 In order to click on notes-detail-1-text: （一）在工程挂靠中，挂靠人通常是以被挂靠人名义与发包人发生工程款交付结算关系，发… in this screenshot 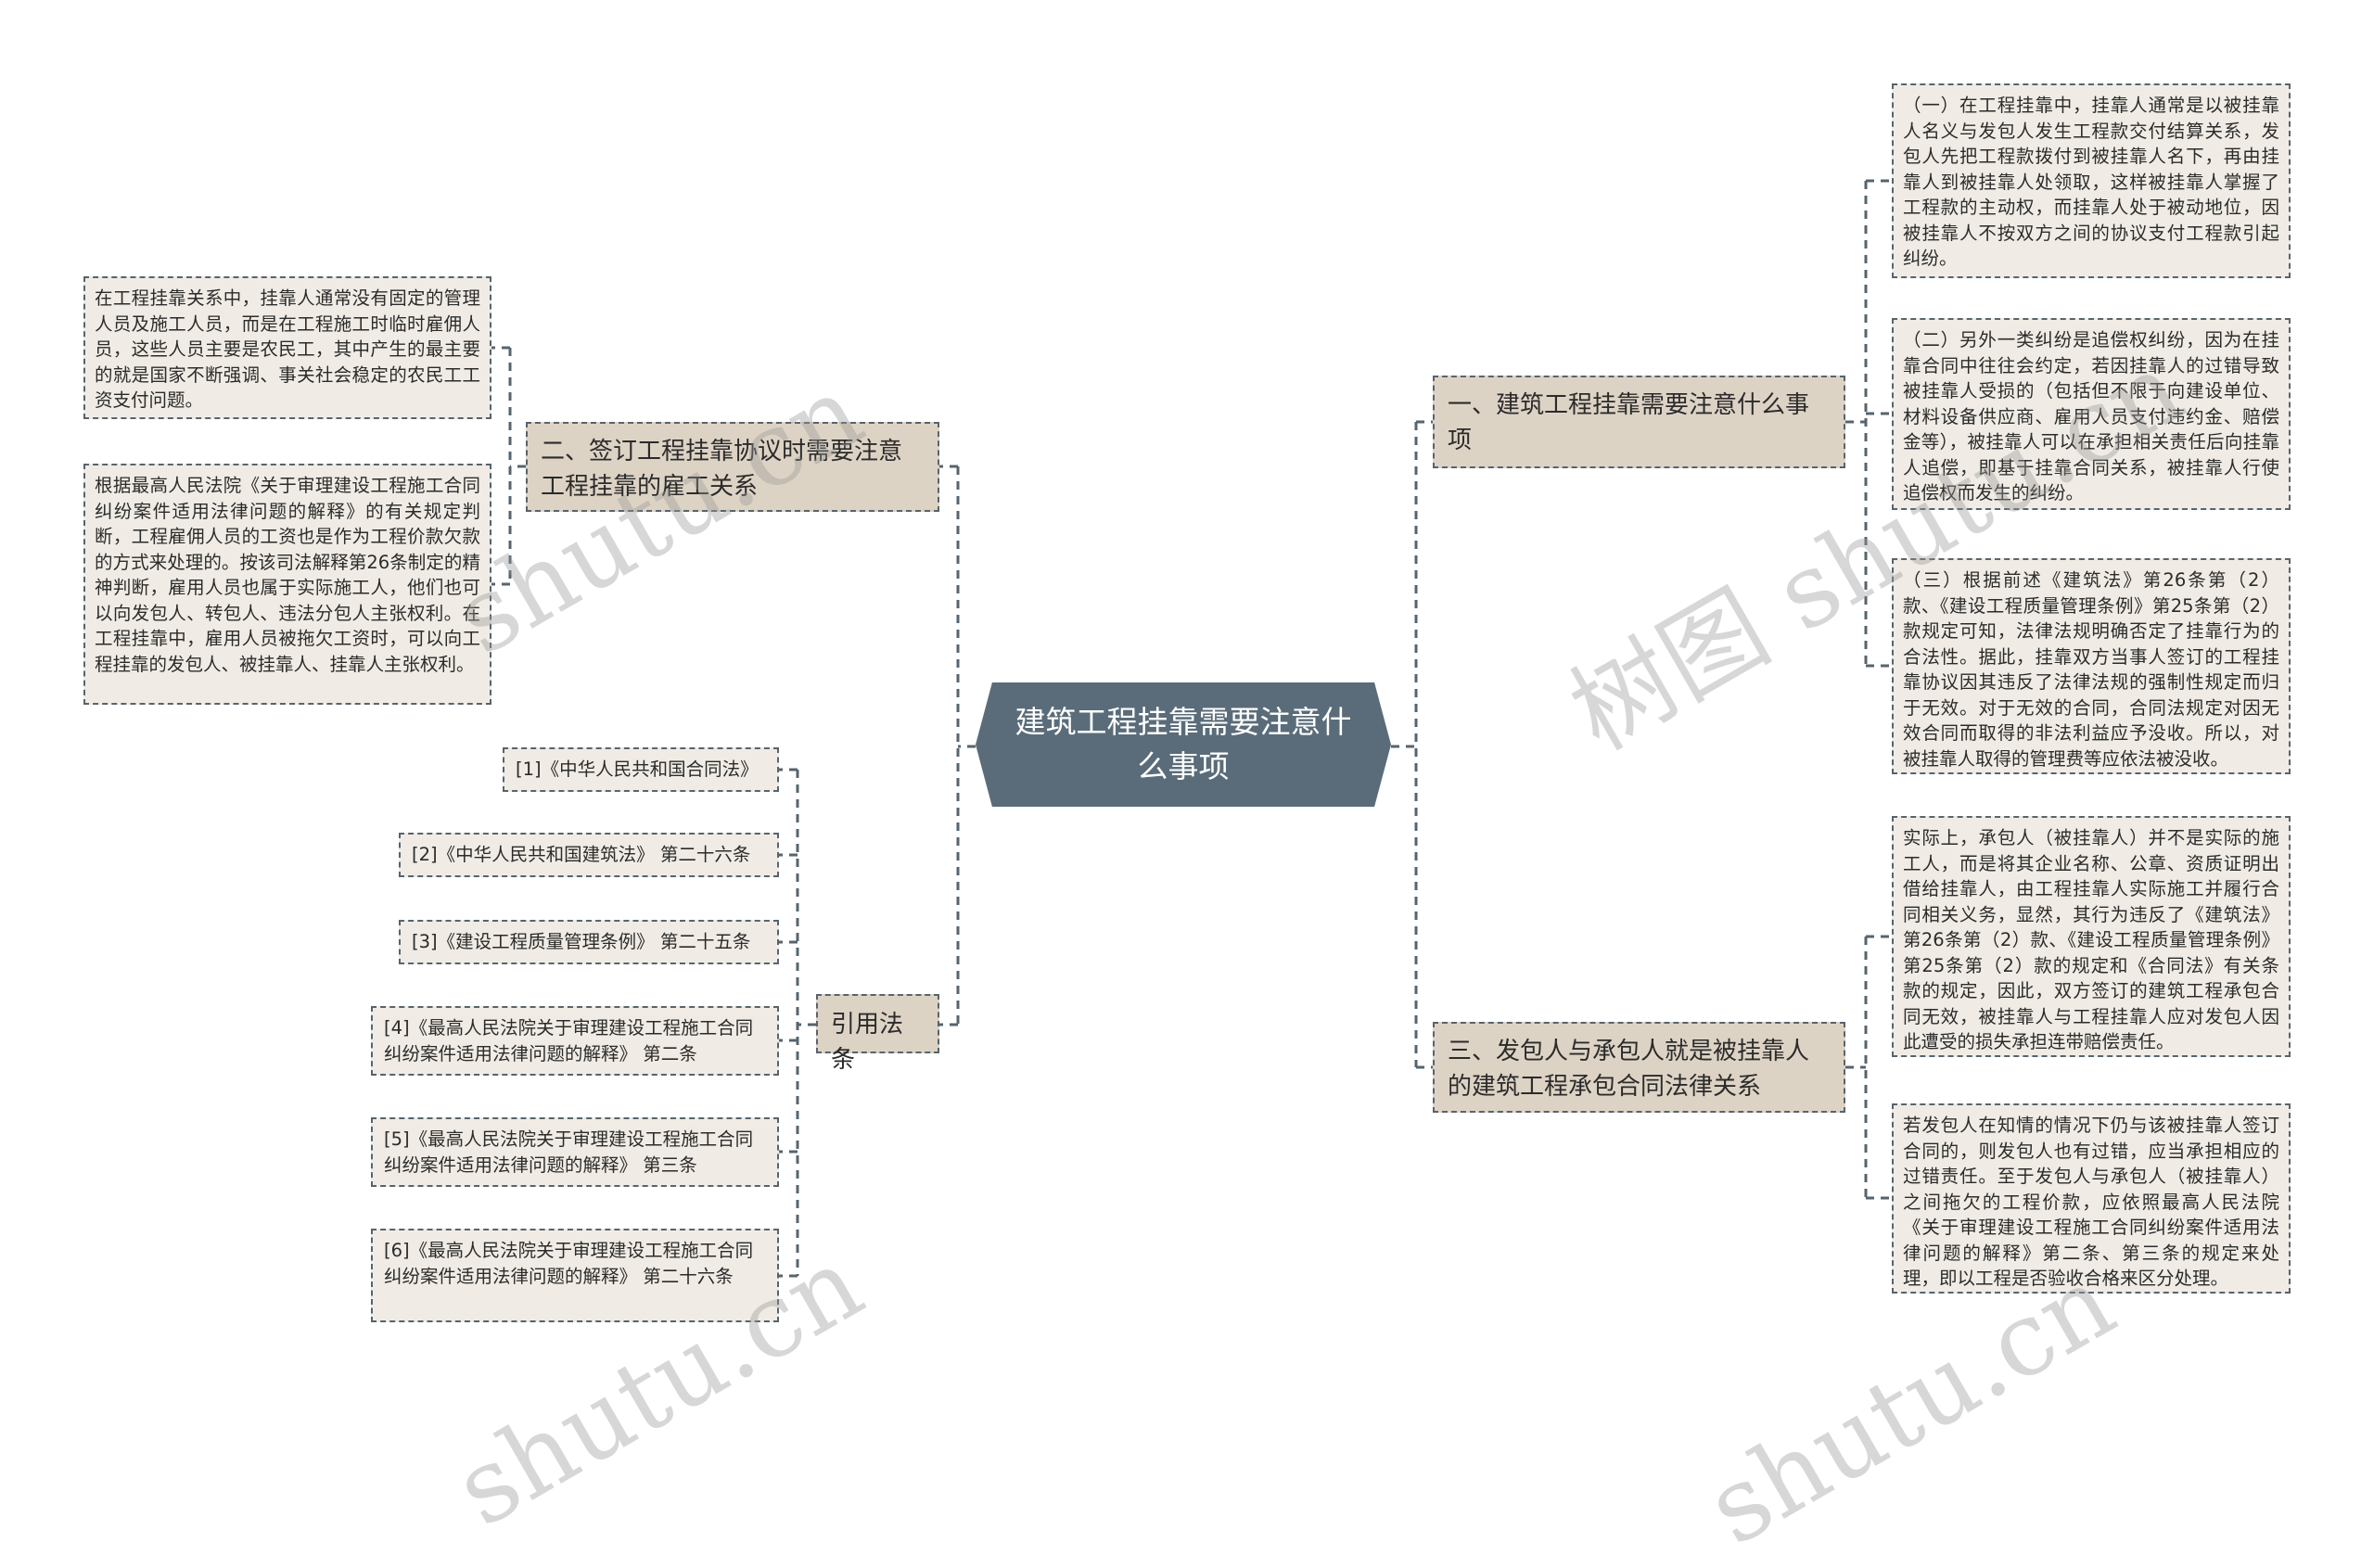, I will do `click(2091, 182)`.